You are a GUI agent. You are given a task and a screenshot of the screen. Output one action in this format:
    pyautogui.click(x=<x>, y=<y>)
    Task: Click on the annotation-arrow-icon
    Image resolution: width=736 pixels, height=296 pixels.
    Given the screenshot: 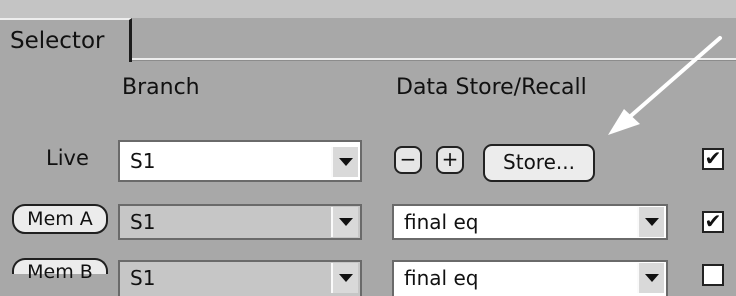 What is the action you would take?
    pyautogui.click(x=665, y=85)
    